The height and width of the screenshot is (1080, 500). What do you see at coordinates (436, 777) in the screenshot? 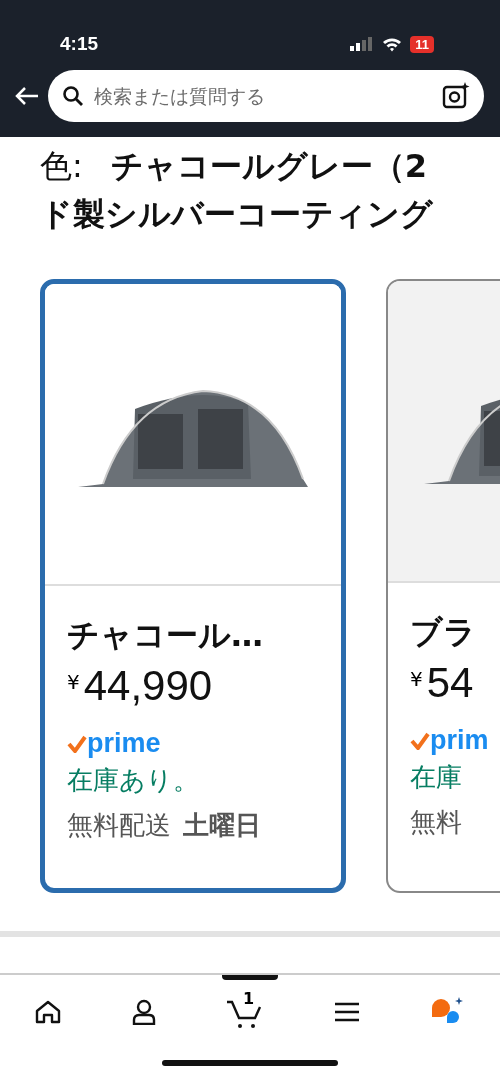
I see `stock-status: 在庫` at bounding box center [436, 777].